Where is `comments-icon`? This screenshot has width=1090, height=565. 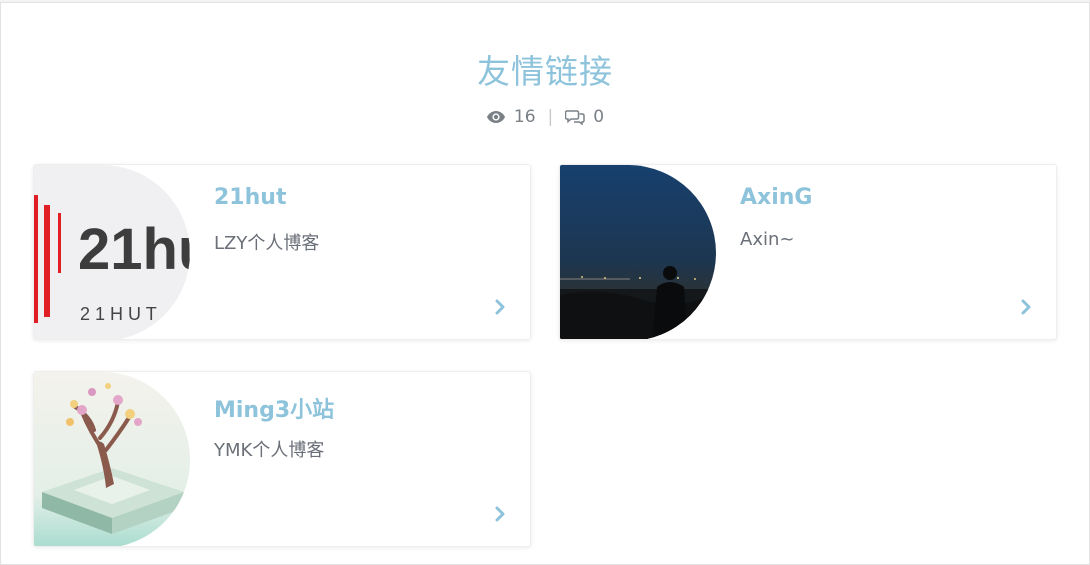
comments-icon is located at coordinates (575, 117).